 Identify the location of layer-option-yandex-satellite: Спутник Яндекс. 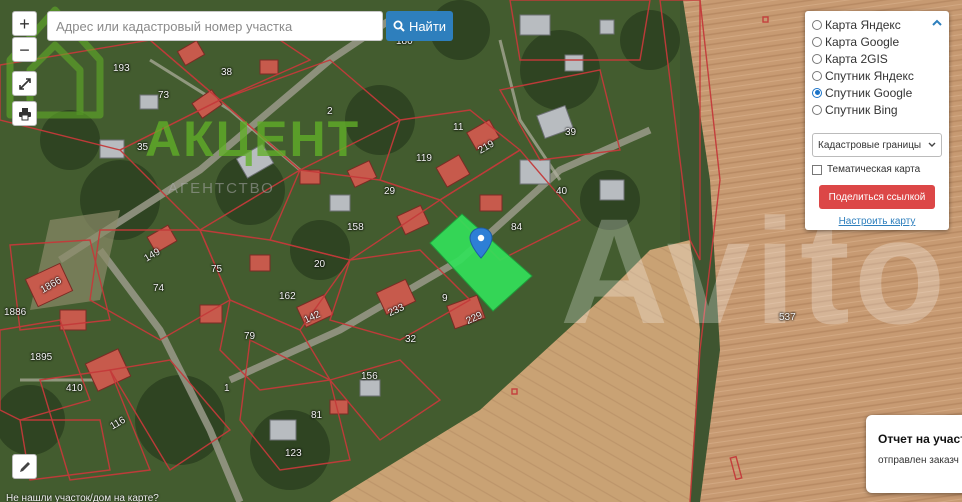
(877, 75).